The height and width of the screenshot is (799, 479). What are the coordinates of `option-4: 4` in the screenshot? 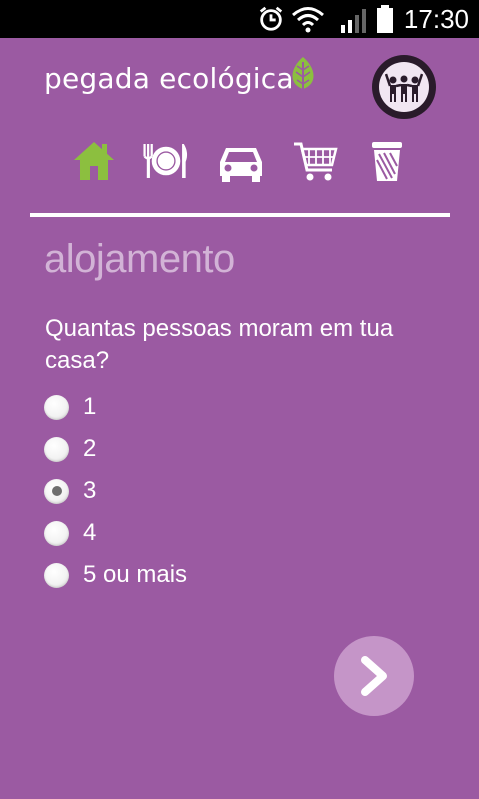 It's located at (244, 533).